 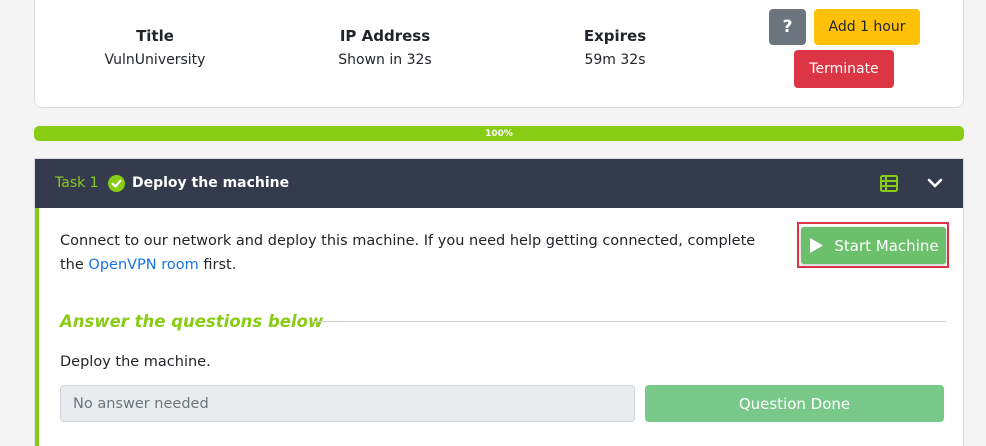 I want to click on start-machine-button: Start Machine, so click(x=873, y=245).